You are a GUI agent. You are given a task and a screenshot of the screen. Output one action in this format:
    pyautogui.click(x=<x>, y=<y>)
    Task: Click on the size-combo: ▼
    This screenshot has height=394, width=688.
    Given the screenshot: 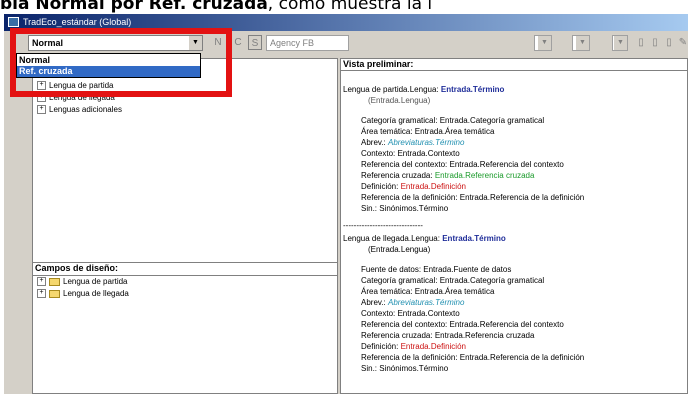 What is the action you would take?
    pyautogui.click(x=543, y=43)
    